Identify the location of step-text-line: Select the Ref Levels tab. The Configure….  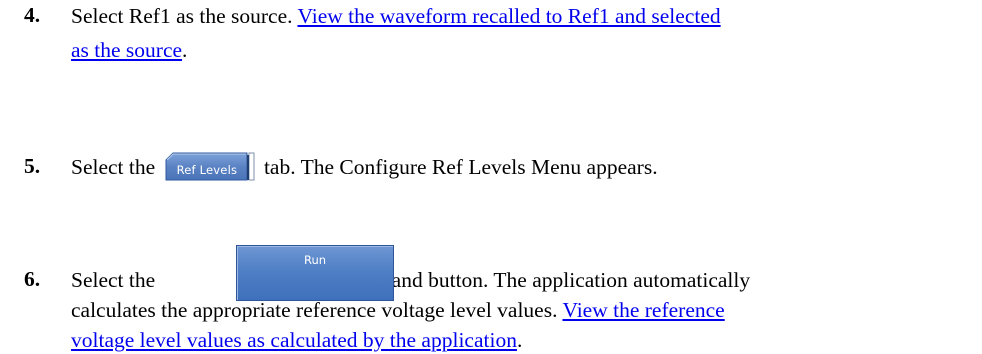
(364, 166).